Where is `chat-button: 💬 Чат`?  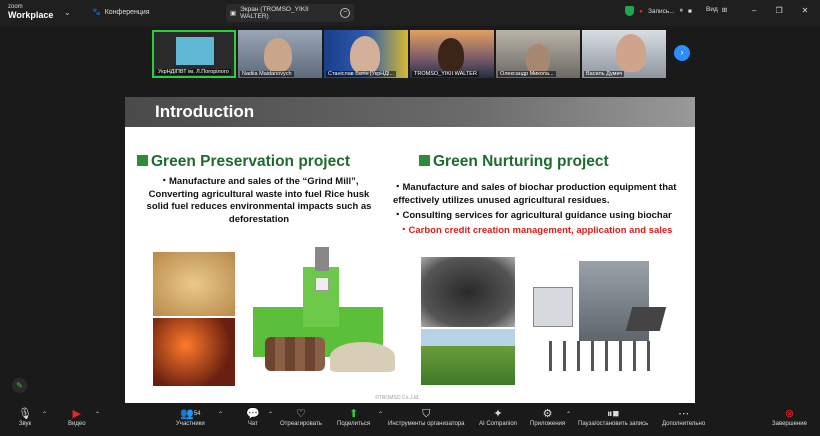
chat-button: 💬 Чат is located at coordinates (253, 417).